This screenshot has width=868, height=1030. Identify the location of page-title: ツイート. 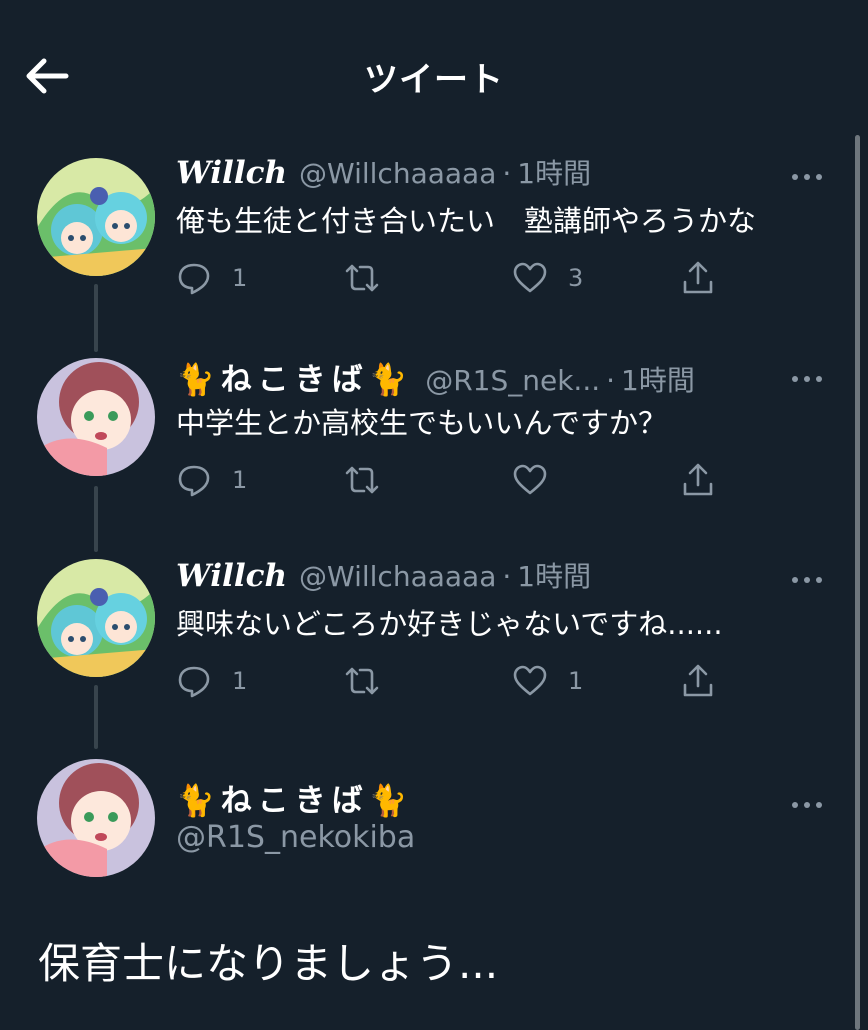
(434, 80).